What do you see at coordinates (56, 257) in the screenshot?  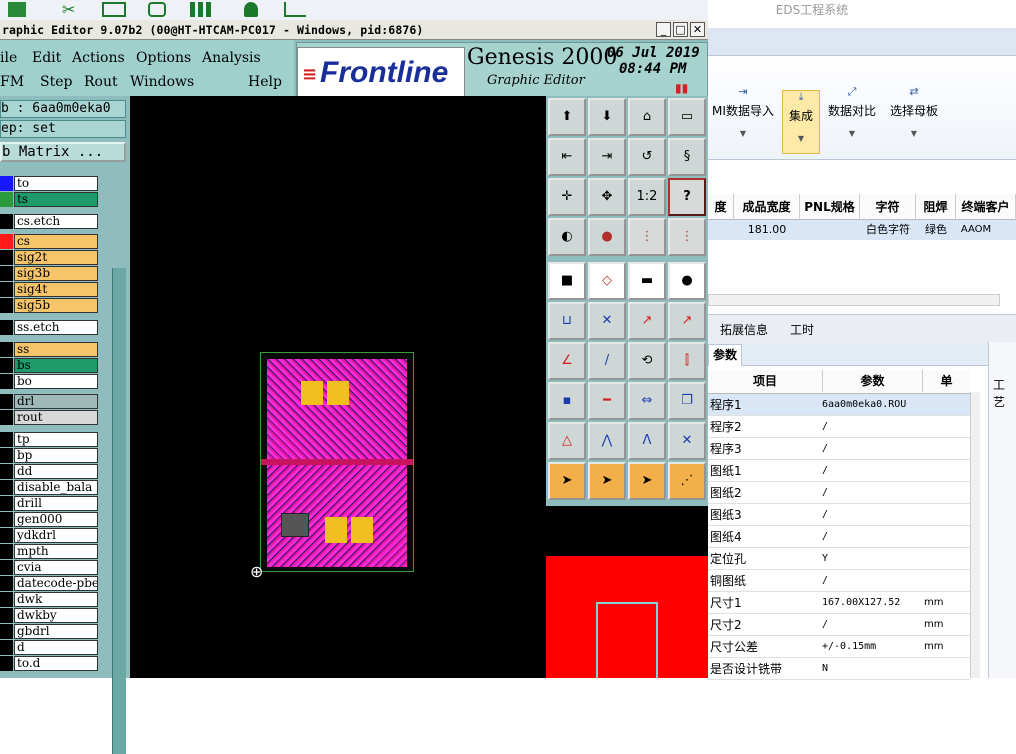 I see `layer-item: sig2t` at bounding box center [56, 257].